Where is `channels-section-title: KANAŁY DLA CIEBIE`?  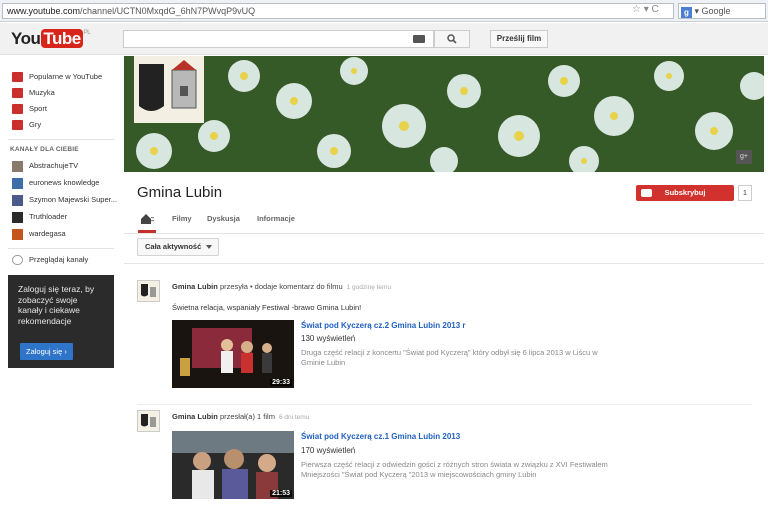 channels-section-title: KANAŁY DLA CIEBIE is located at coordinates (44, 149).